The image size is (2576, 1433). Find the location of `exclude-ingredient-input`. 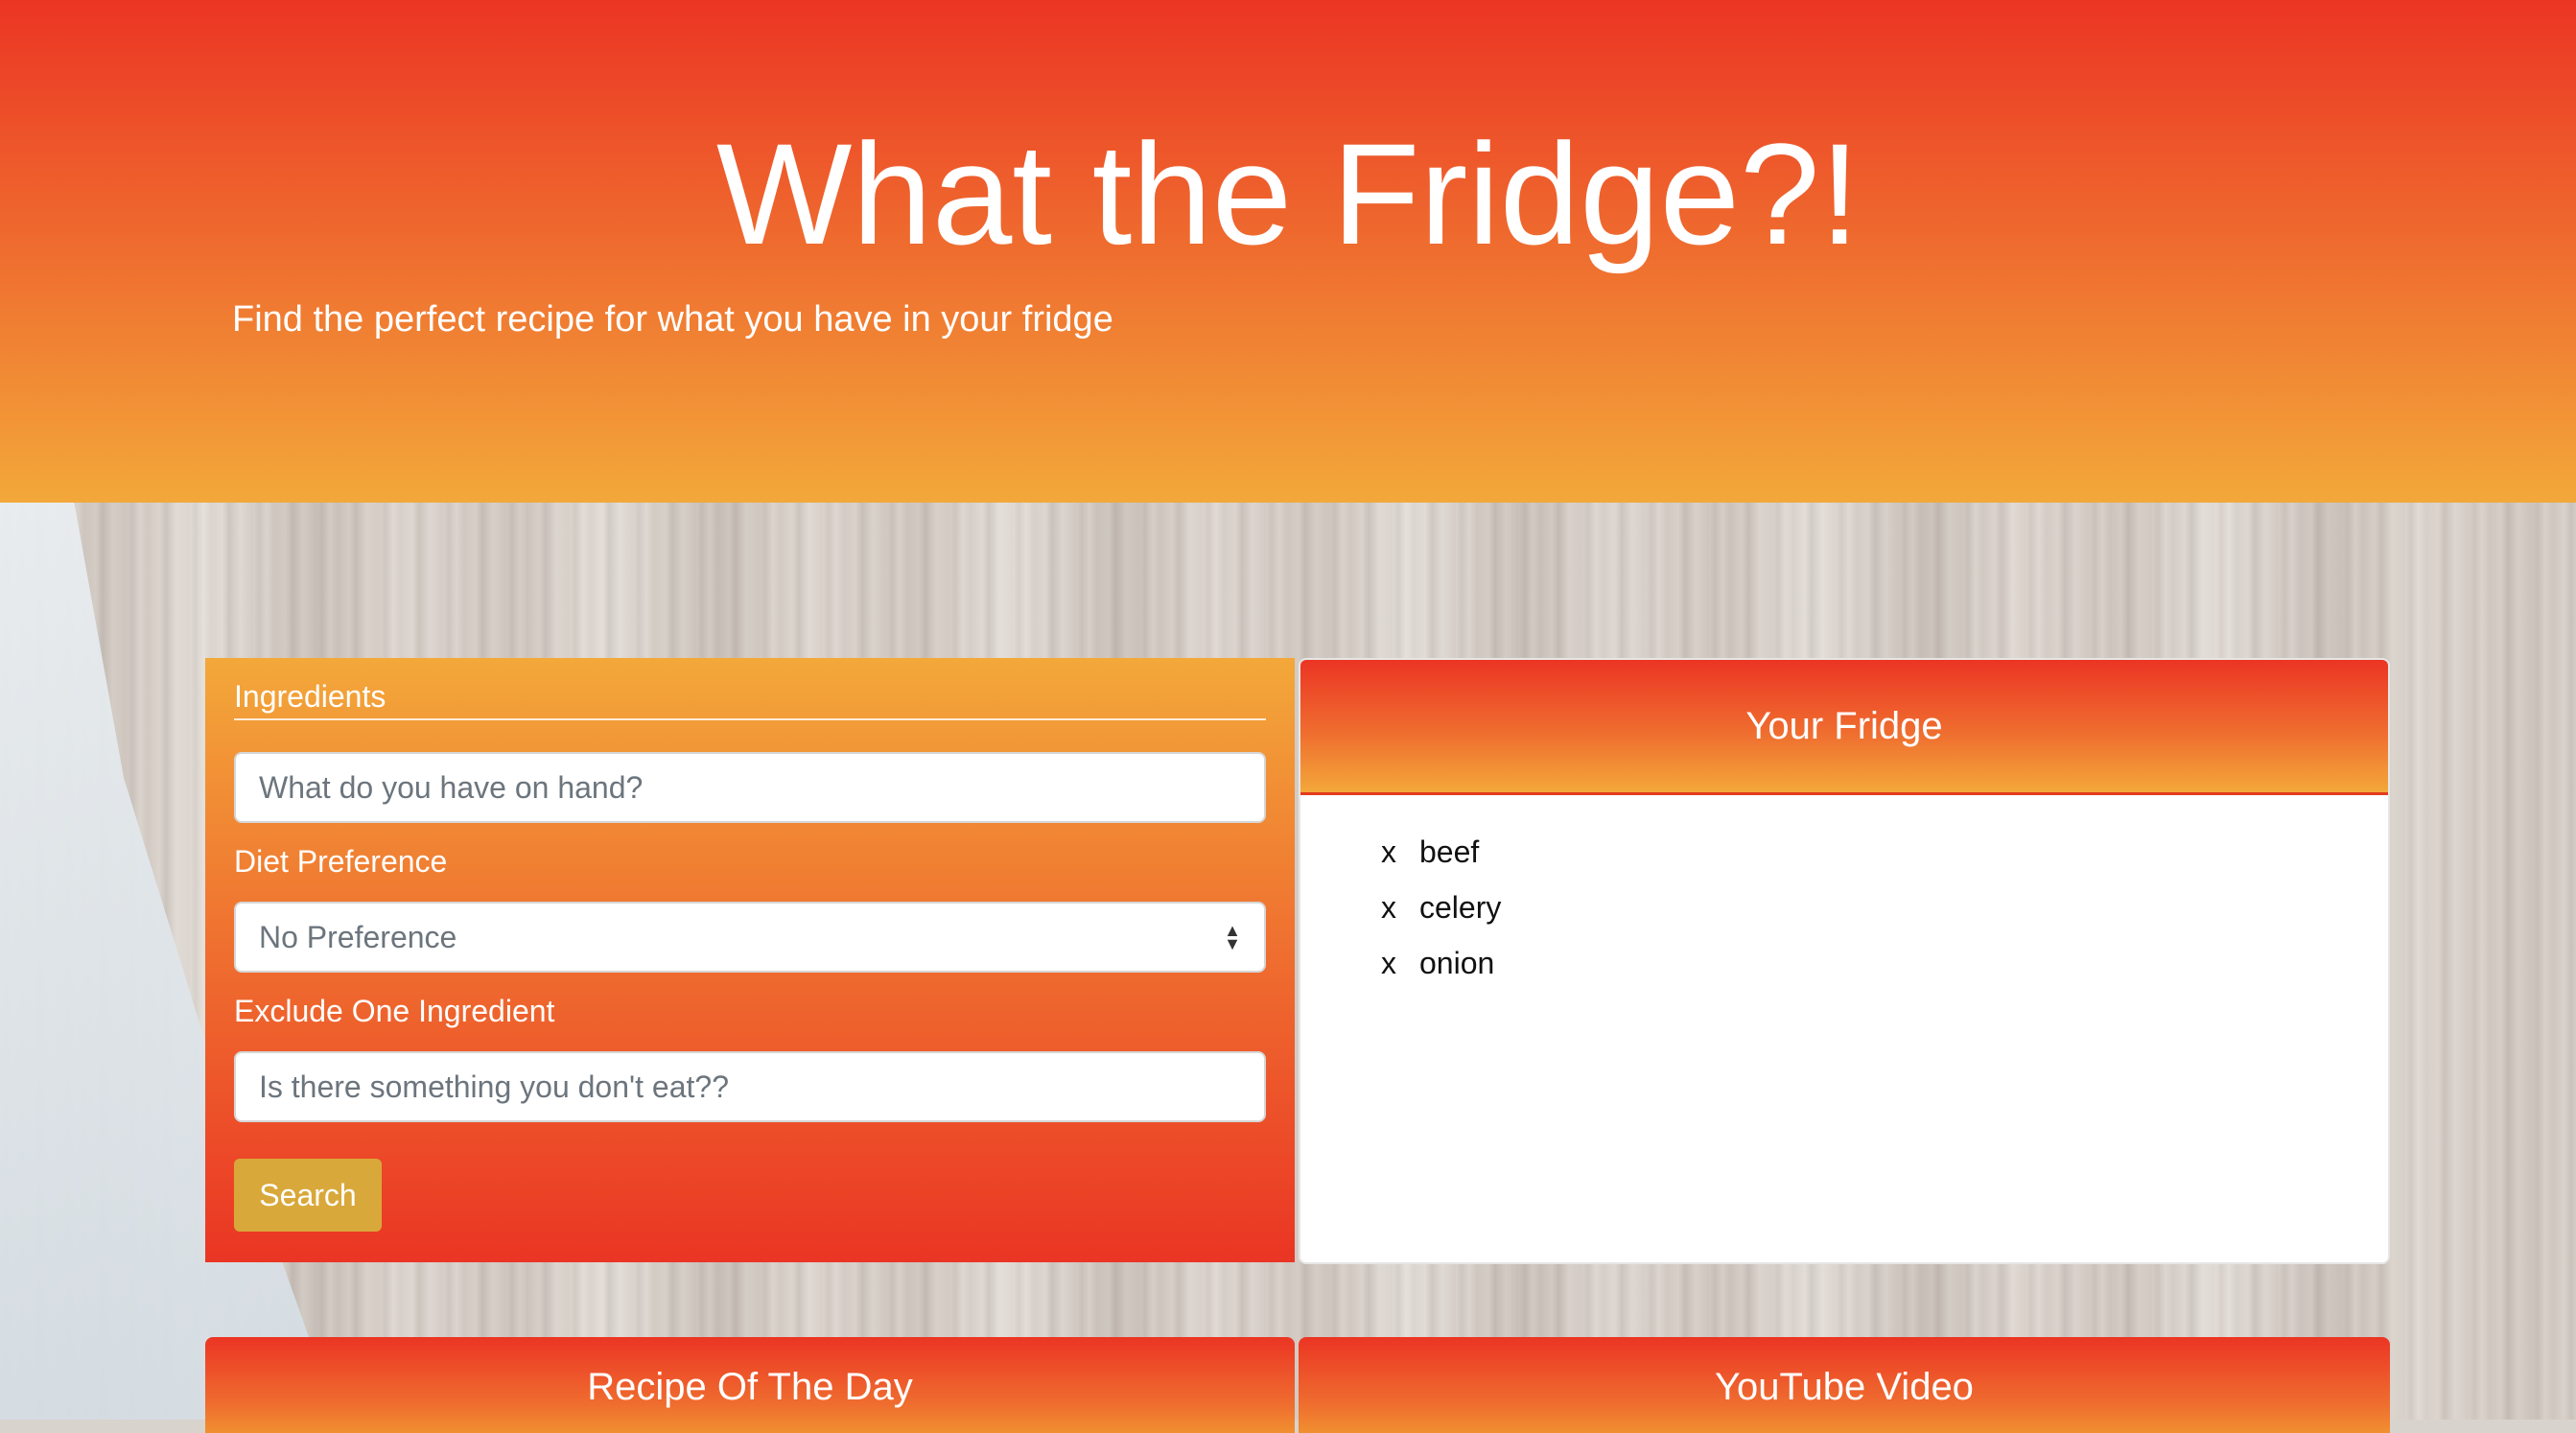

exclude-ingredient-input is located at coordinates (750, 1086).